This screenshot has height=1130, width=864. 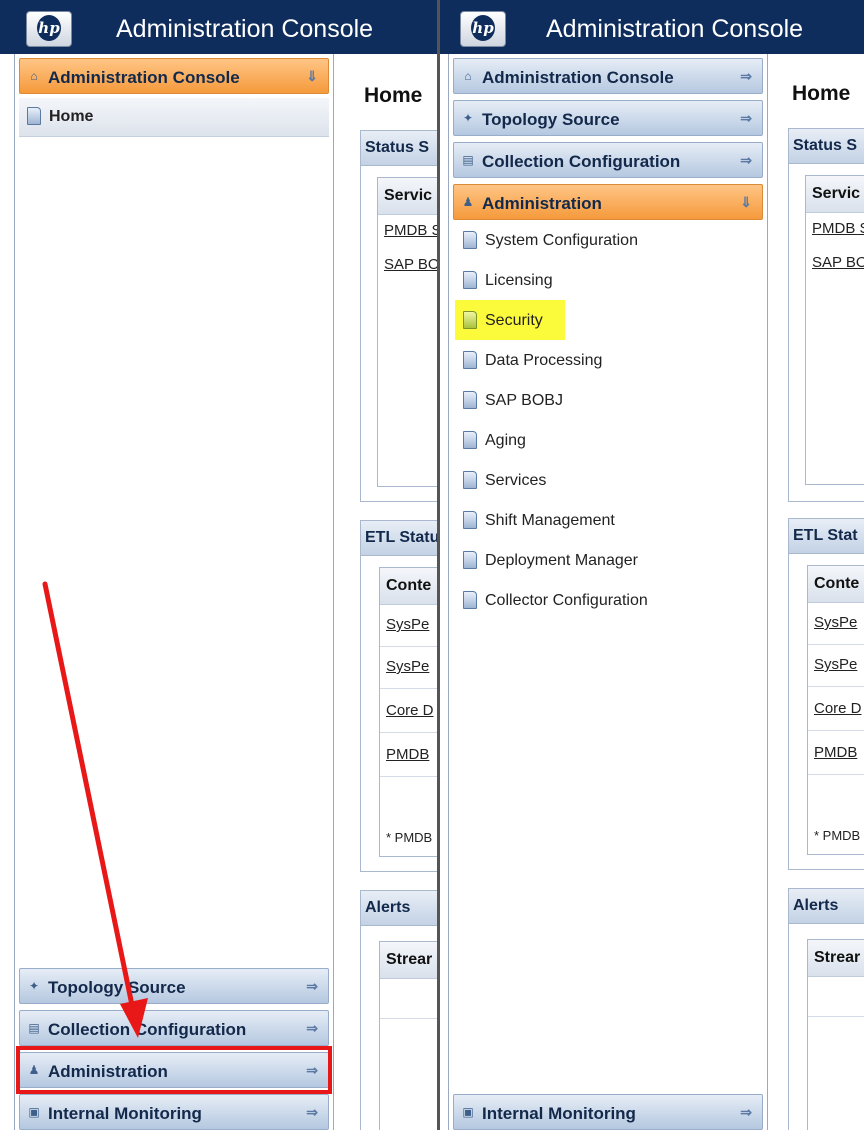 What do you see at coordinates (608, 321) in the screenshot?
I see `nav-item-security: Security` at bounding box center [608, 321].